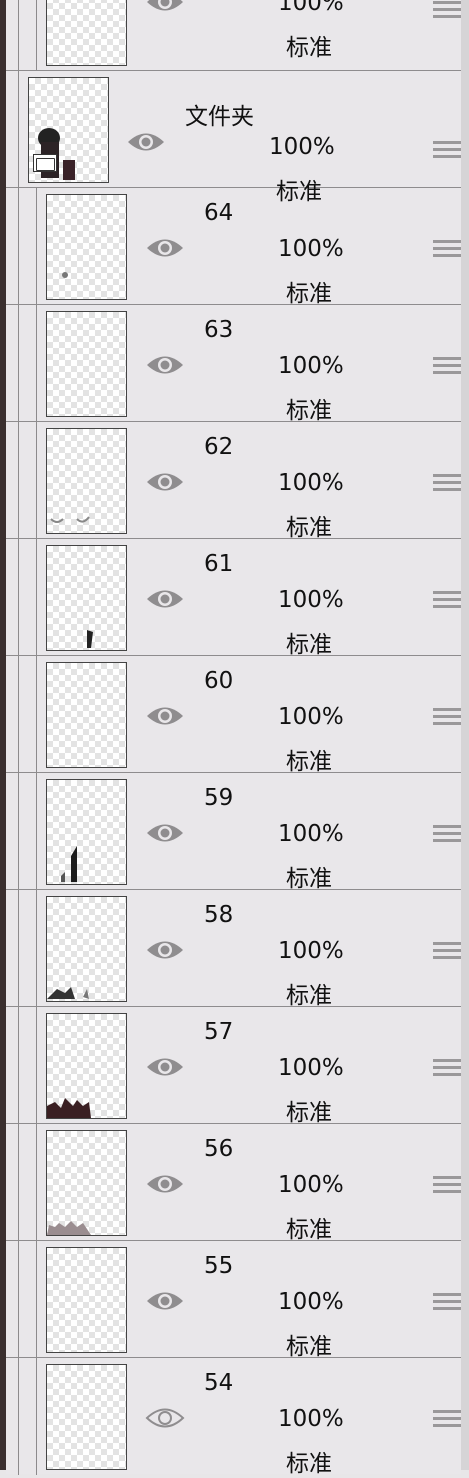 Image resolution: width=469 pixels, height=1478 pixels. I want to click on folder-row: 文件夹 100% 标准, so click(233, 138).